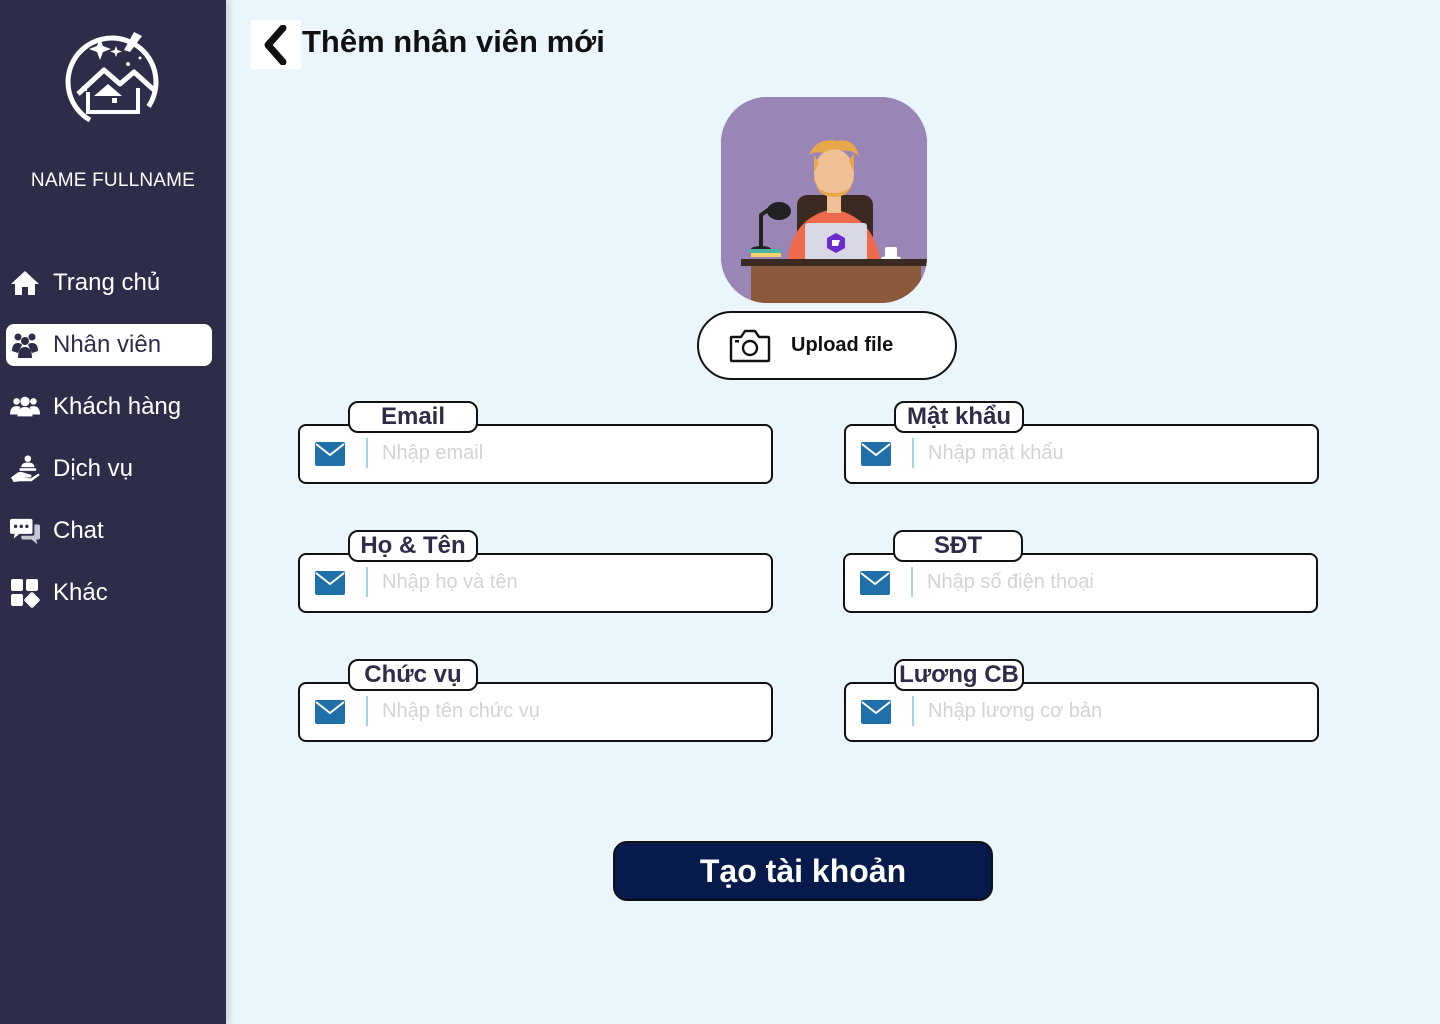  What do you see at coordinates (567, 711) in the screenshot?
I see `position-input` at bounding box center [567, 711].